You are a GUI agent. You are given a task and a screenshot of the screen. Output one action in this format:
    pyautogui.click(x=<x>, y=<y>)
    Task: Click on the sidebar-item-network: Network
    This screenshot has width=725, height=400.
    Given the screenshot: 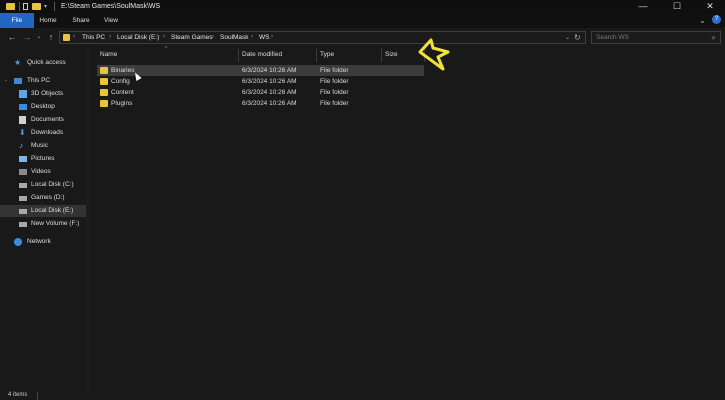 What is the action you would take?
    pyautogui.click(x=45, y=242)
    